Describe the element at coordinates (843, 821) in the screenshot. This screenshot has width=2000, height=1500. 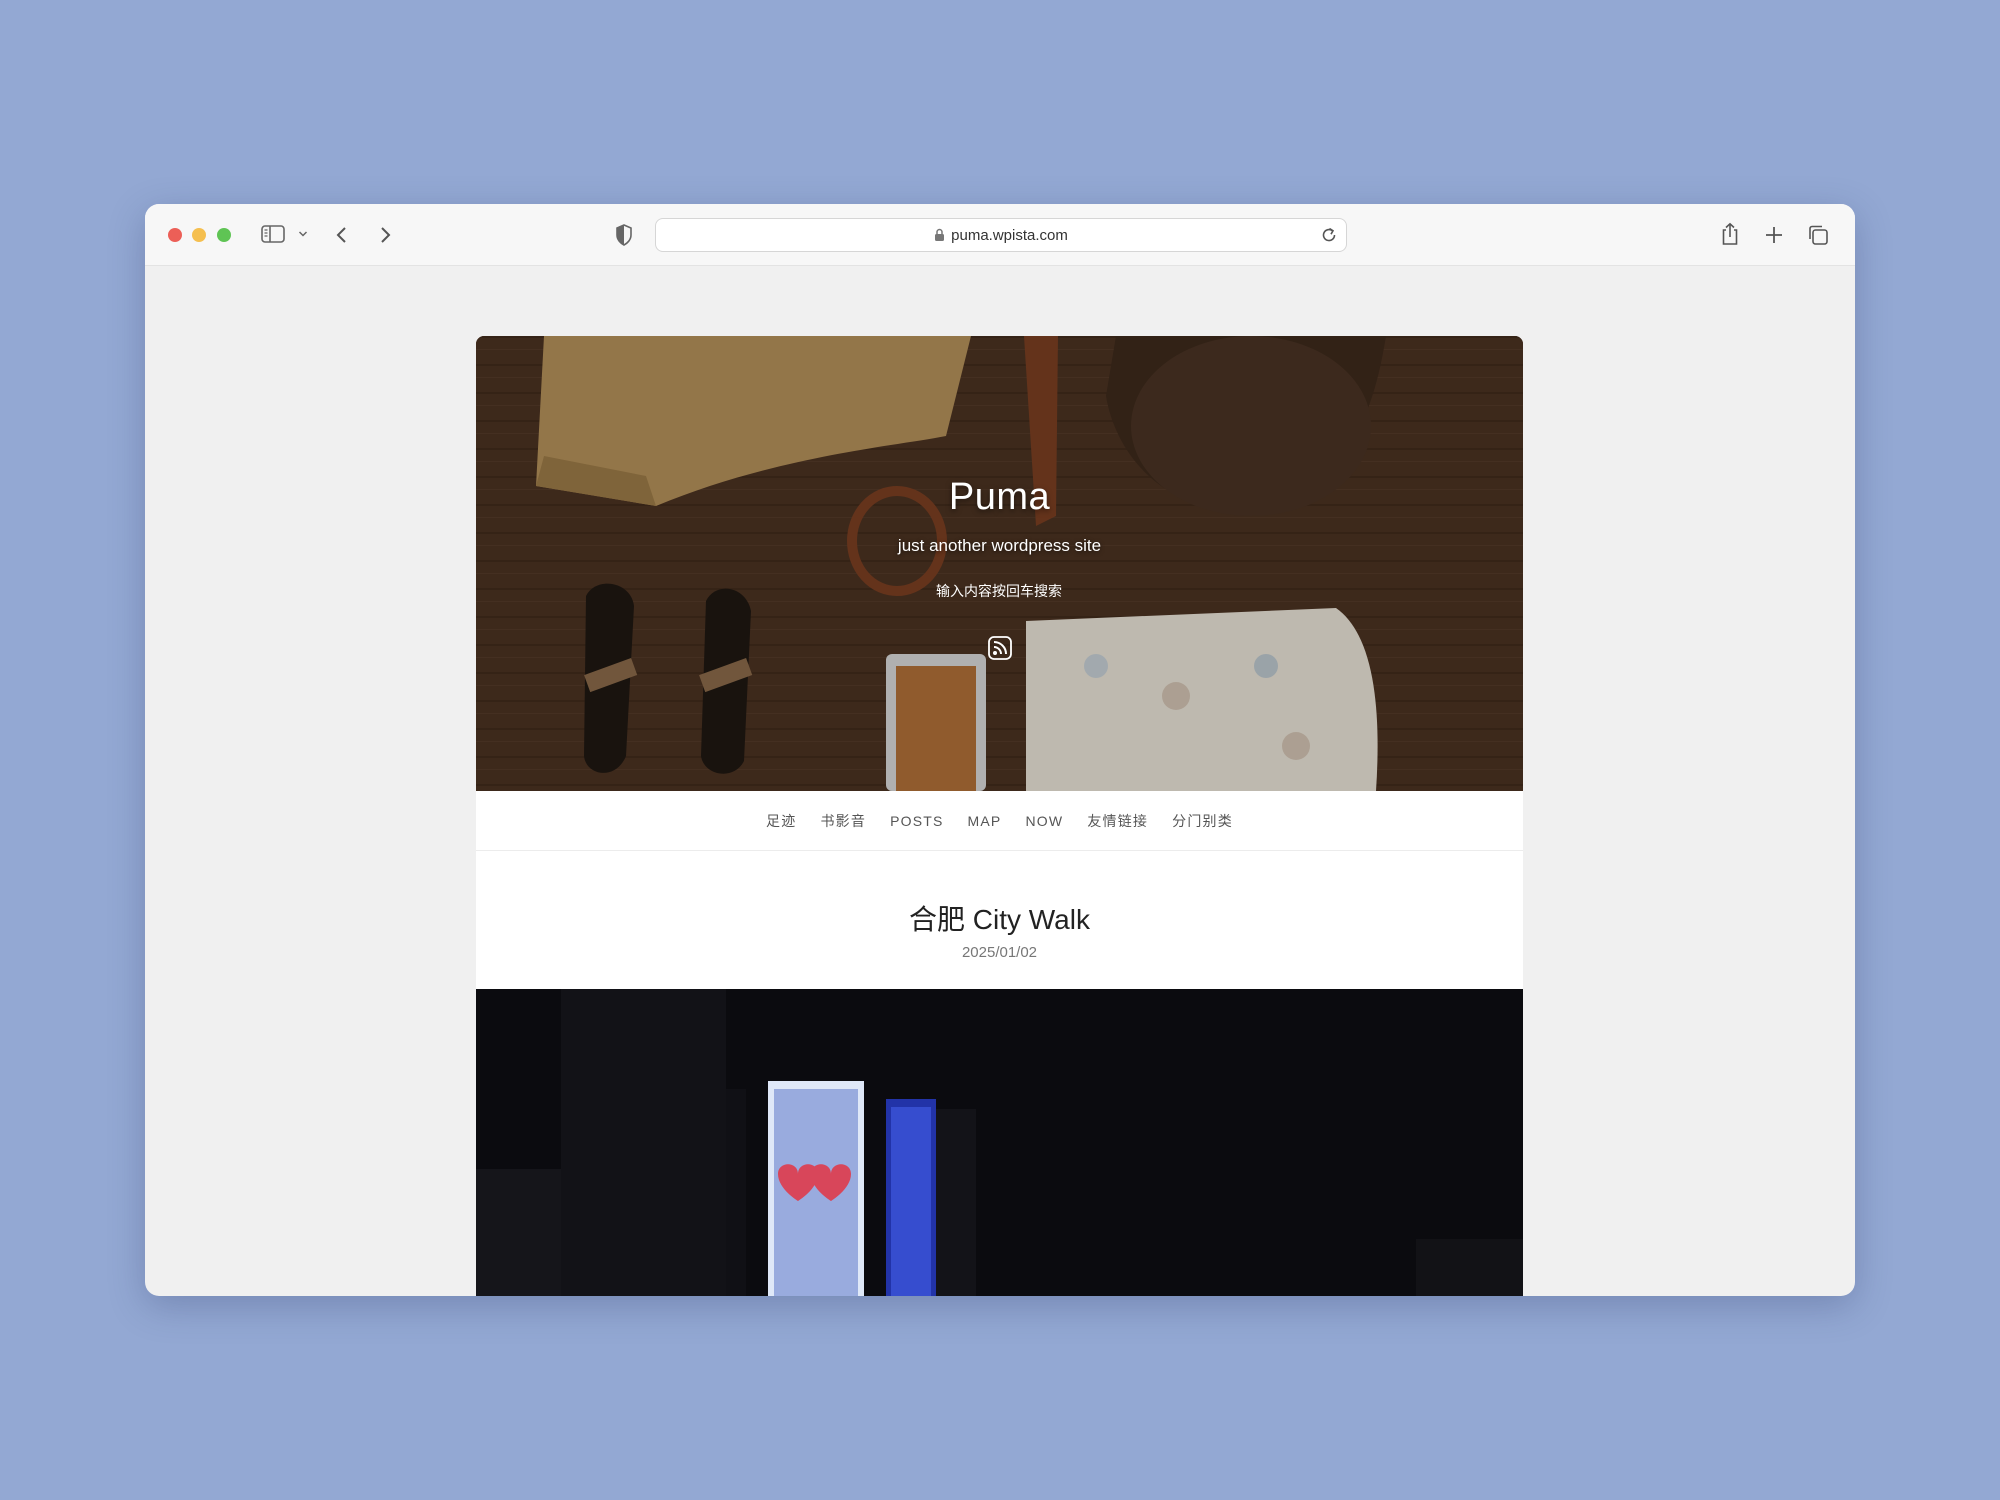
I see `nav-item-books-films-music: 书影音` at that location.